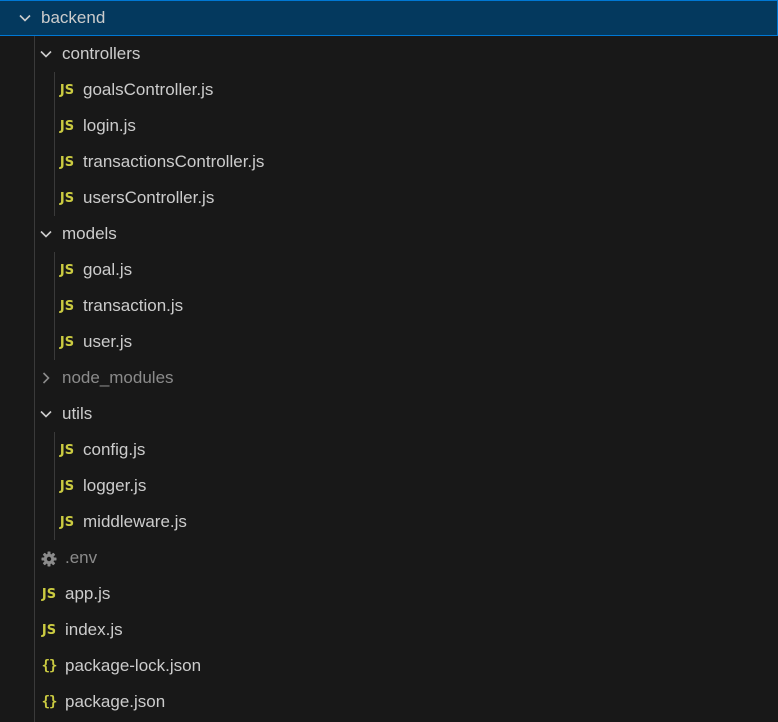 The width and height of the screenshot is (778, 722). I want to click on file-label: transaction.js, so click(133, 305).